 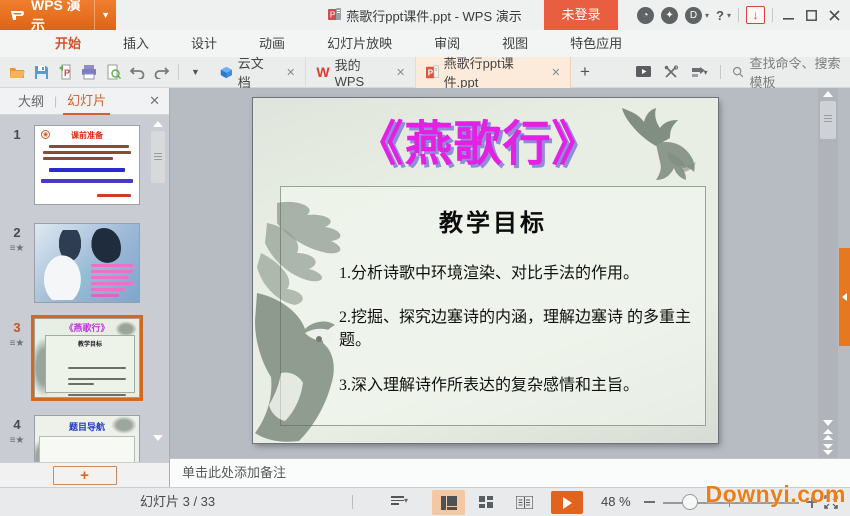 I want to click on slide-sorter-view-button, so click(x=486, y=502).